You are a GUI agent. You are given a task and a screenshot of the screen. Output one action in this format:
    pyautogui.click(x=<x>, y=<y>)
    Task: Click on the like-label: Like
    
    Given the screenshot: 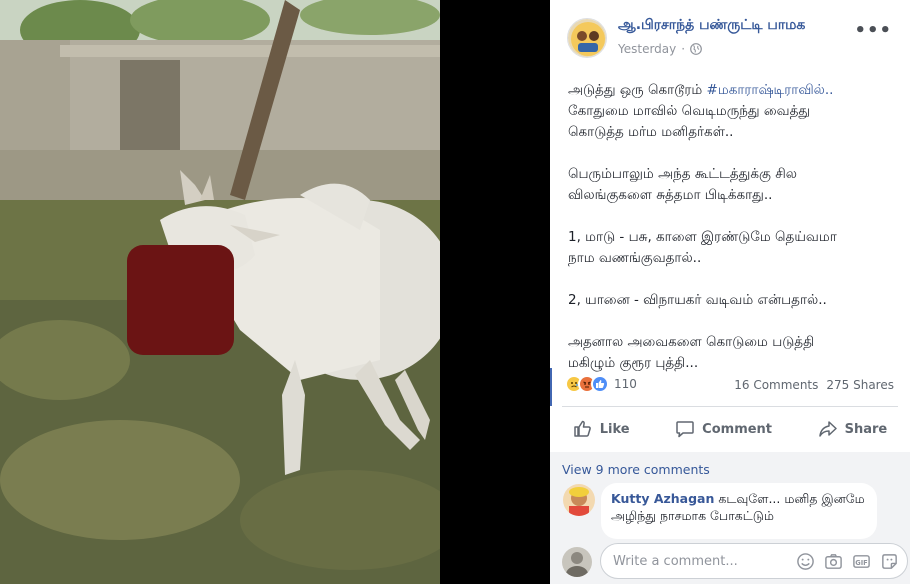 What is the action you would take?
    pyautogui.click(x=614, y=429)
    